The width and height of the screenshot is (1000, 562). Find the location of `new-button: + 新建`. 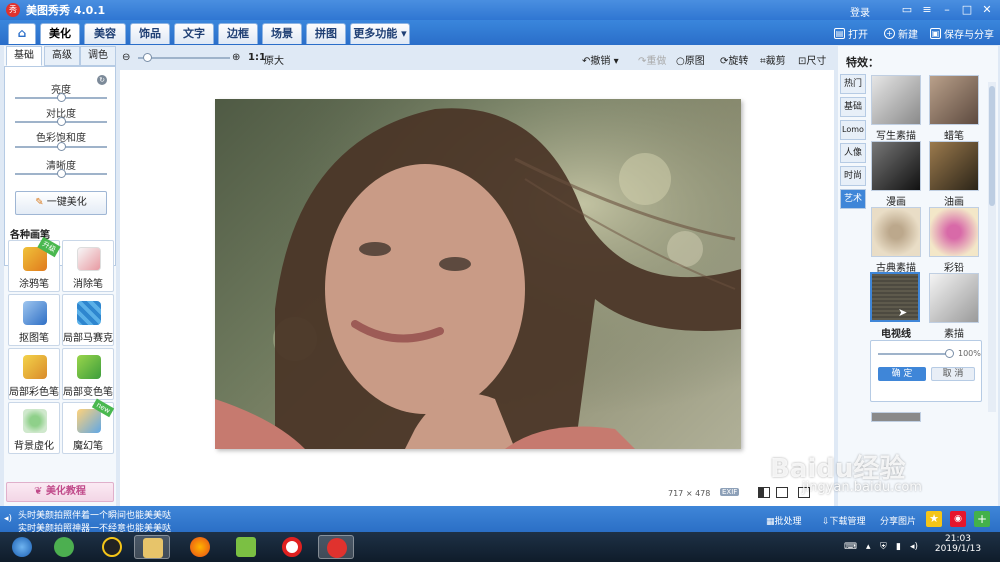

new-button: + 新建 is located at coordinates (901, 33).